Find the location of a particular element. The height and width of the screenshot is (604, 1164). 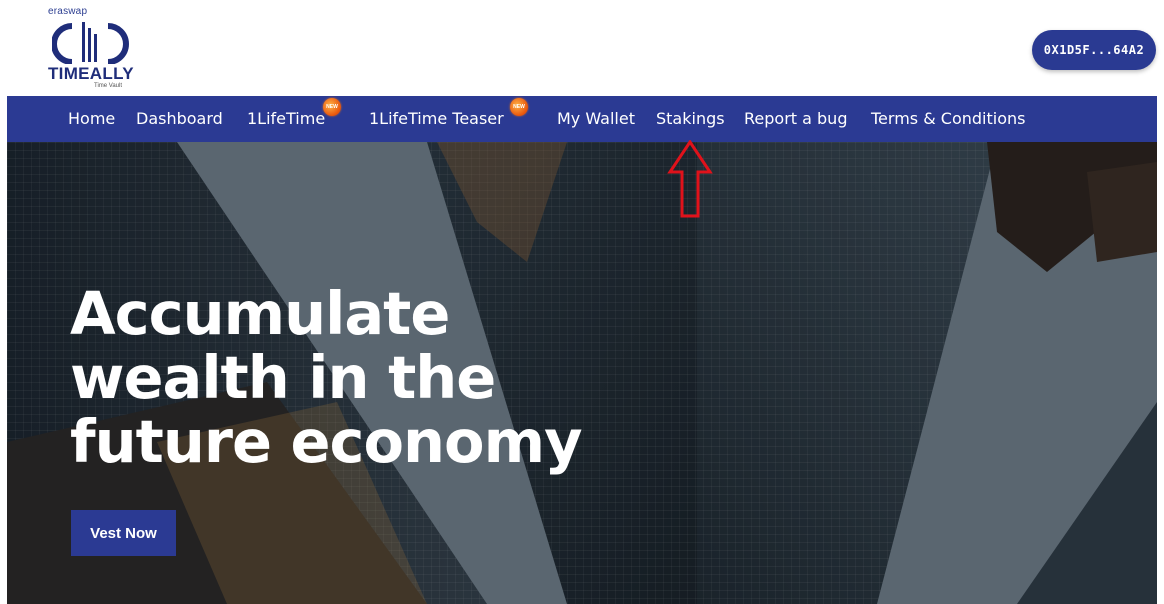

nav-item-stakings: Stakings is located at coordinates (690, 118).